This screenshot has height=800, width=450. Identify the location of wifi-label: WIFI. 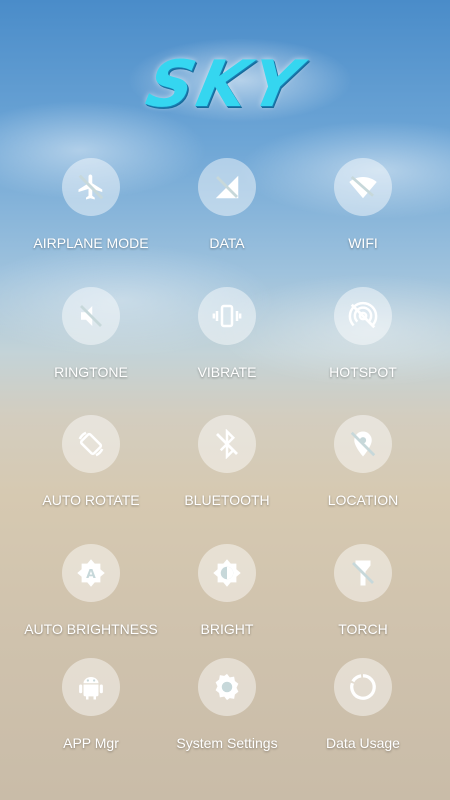
(363, 243).